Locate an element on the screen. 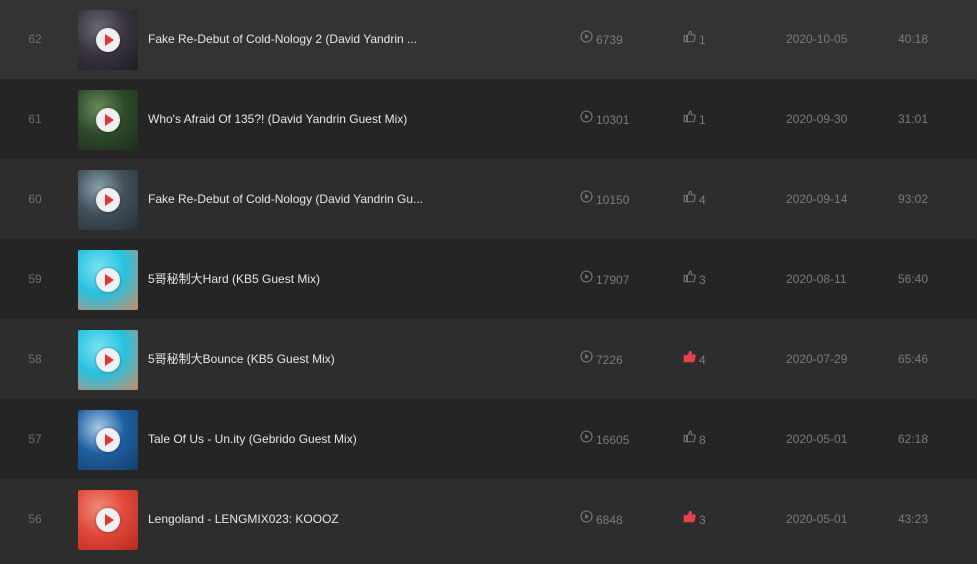 The image size is (977, 564). play-count-value: 6739 is located at coordinates (609, 39).